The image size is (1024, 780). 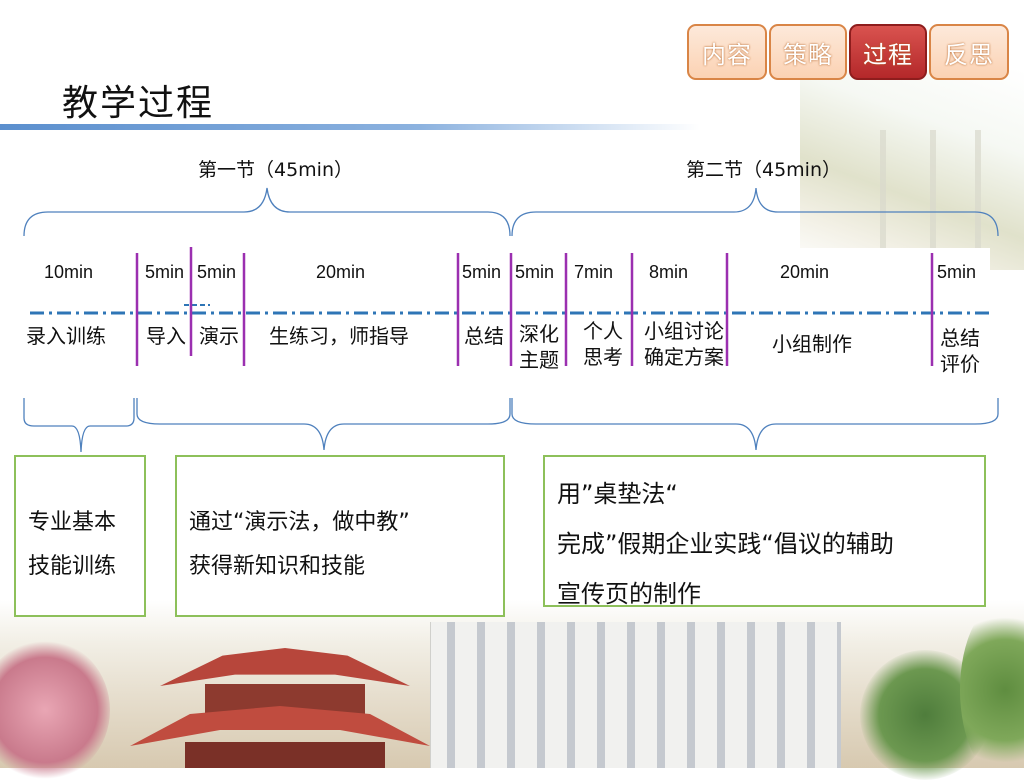 What do you see at coordinates (340, 536) in the screenshot?
I see `summary-box-demonstration: 通过“演示法，做中教” 获得新知识和技能` at bounding box center [340, 536].